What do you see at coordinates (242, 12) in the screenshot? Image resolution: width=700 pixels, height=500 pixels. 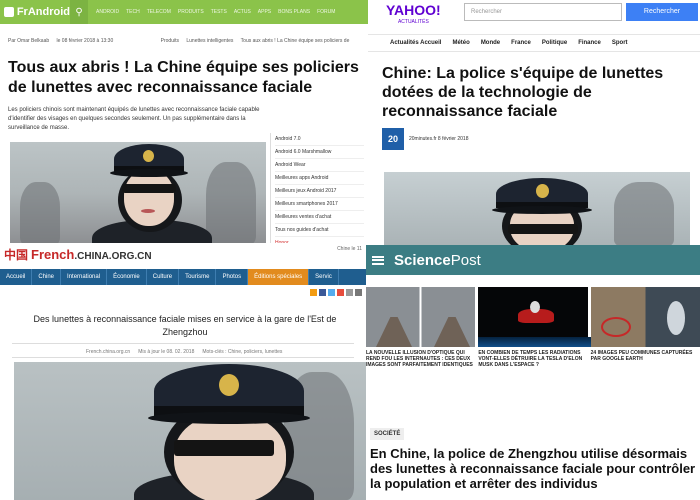 I see `menu-item: ACTUS` at bounding box center [242, 12].